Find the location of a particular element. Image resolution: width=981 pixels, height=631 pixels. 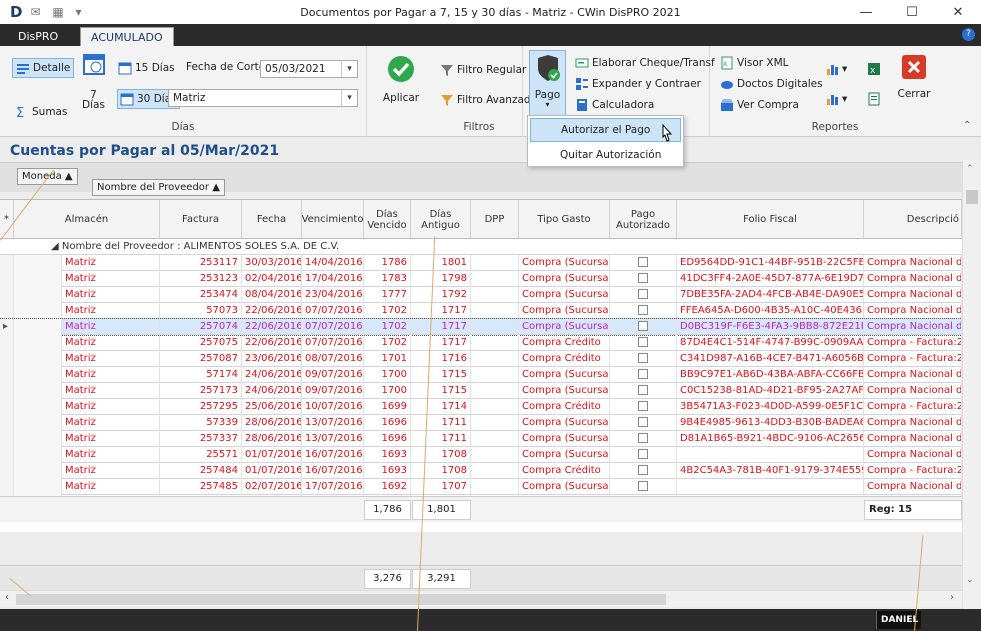

horizontal-scrollbar: ‹ › is located at coordinates (481, 598).